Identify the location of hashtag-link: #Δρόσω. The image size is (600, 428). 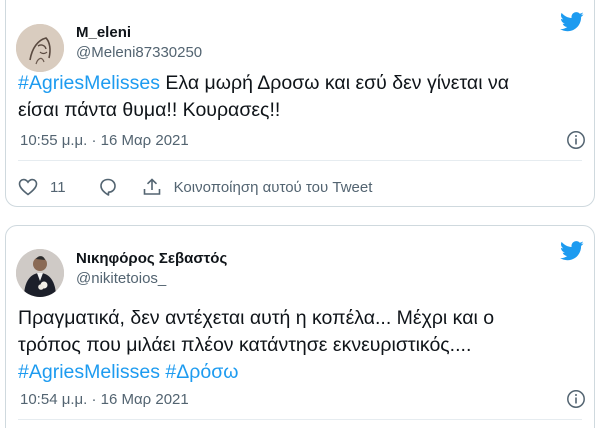
(201, 372).